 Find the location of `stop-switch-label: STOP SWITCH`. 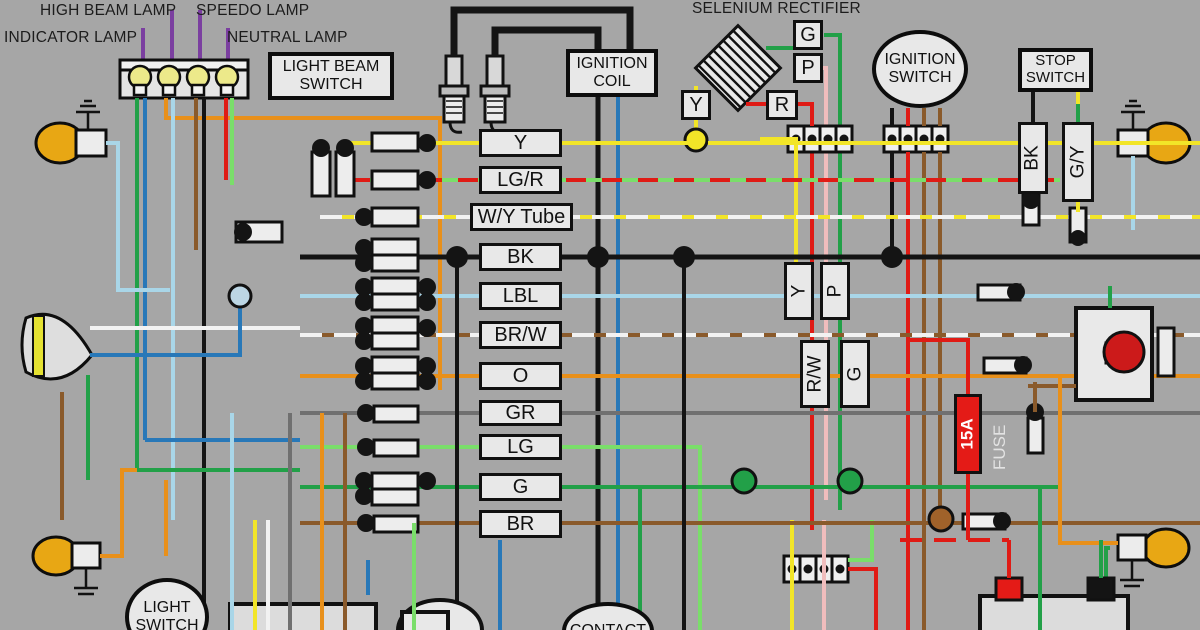

stop-switch-label: STOP SWITCH is located at coordinates (1055, 69).